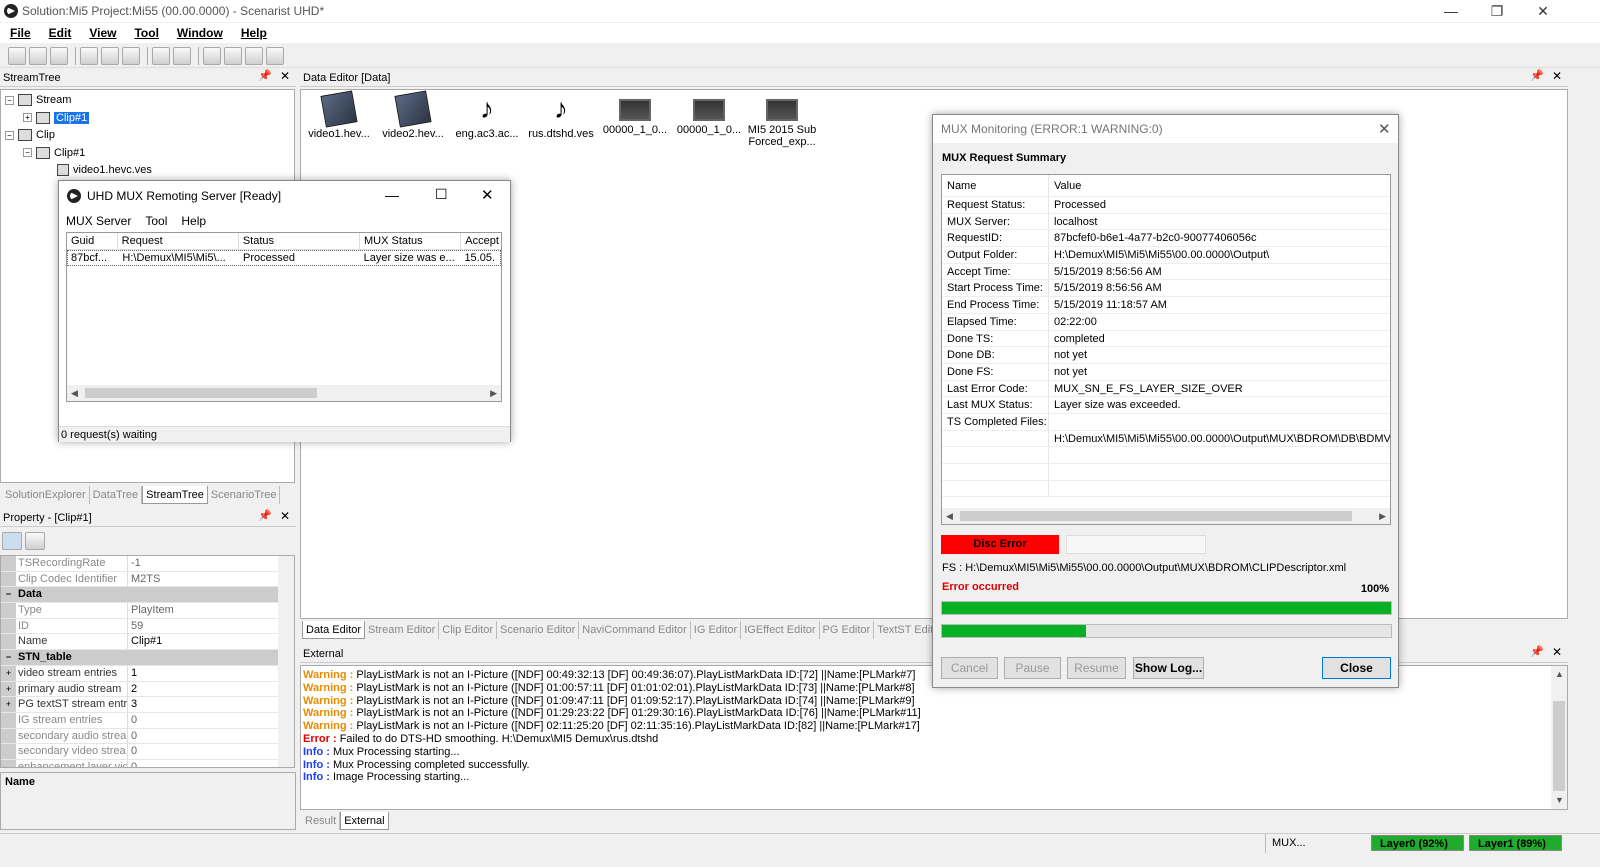 The width and height of the screenshot is (1600, 867). Describe the element at coordinates (131, 55) in the screenshot. I see `paste-icon` at that location.